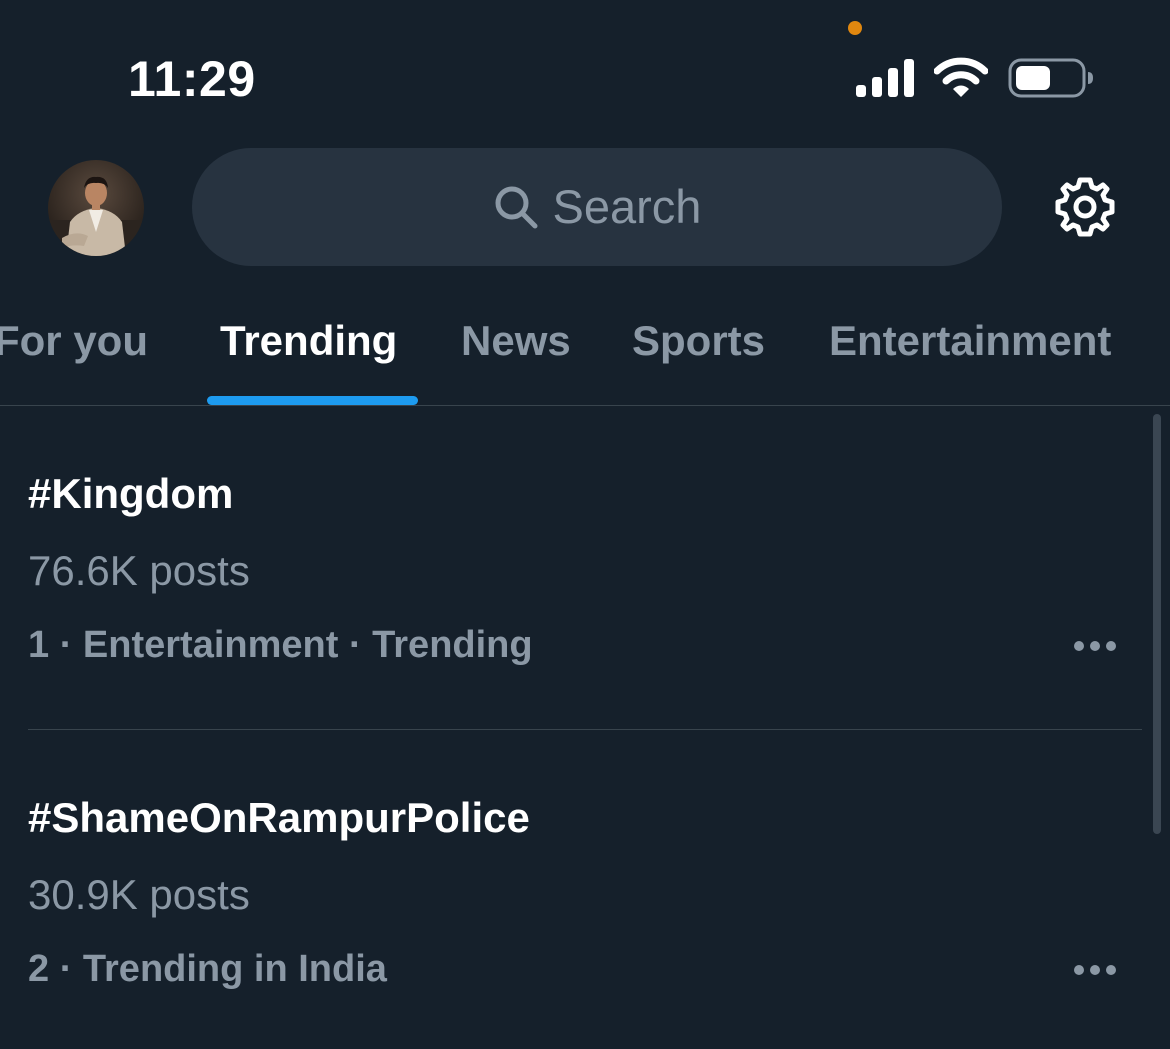  What do you see at coordinates (516, 207) in the screenshot?
I see `search-icon` at bounding box center [516, 207].